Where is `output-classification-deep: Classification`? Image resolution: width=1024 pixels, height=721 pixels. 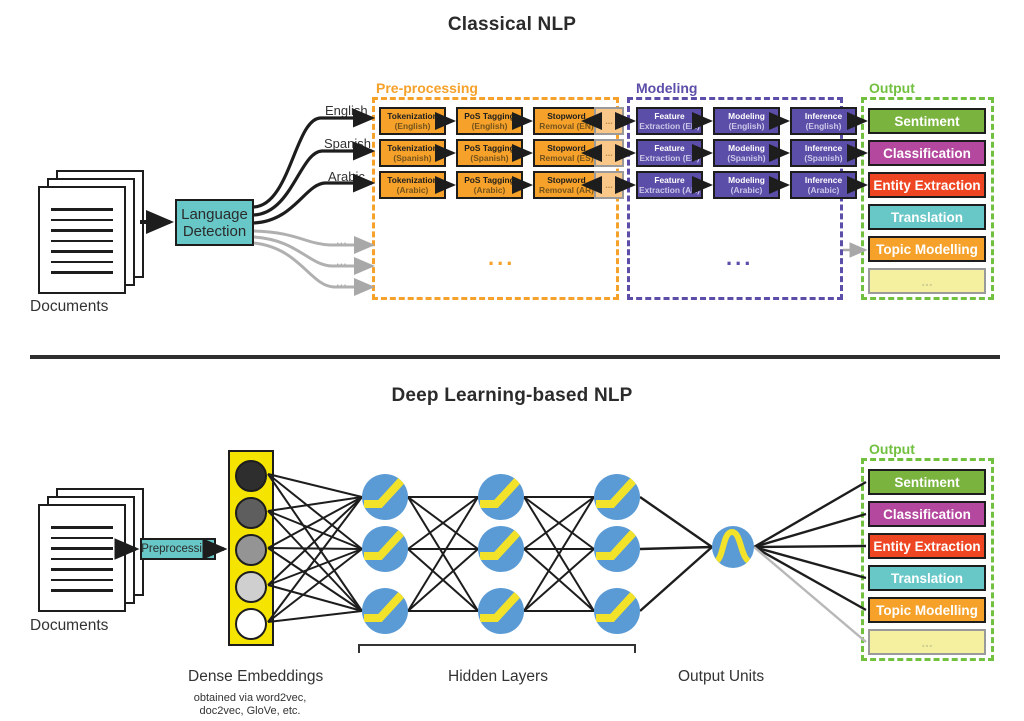
output-classification-deep: Classification is located at coordinates (927, 514).